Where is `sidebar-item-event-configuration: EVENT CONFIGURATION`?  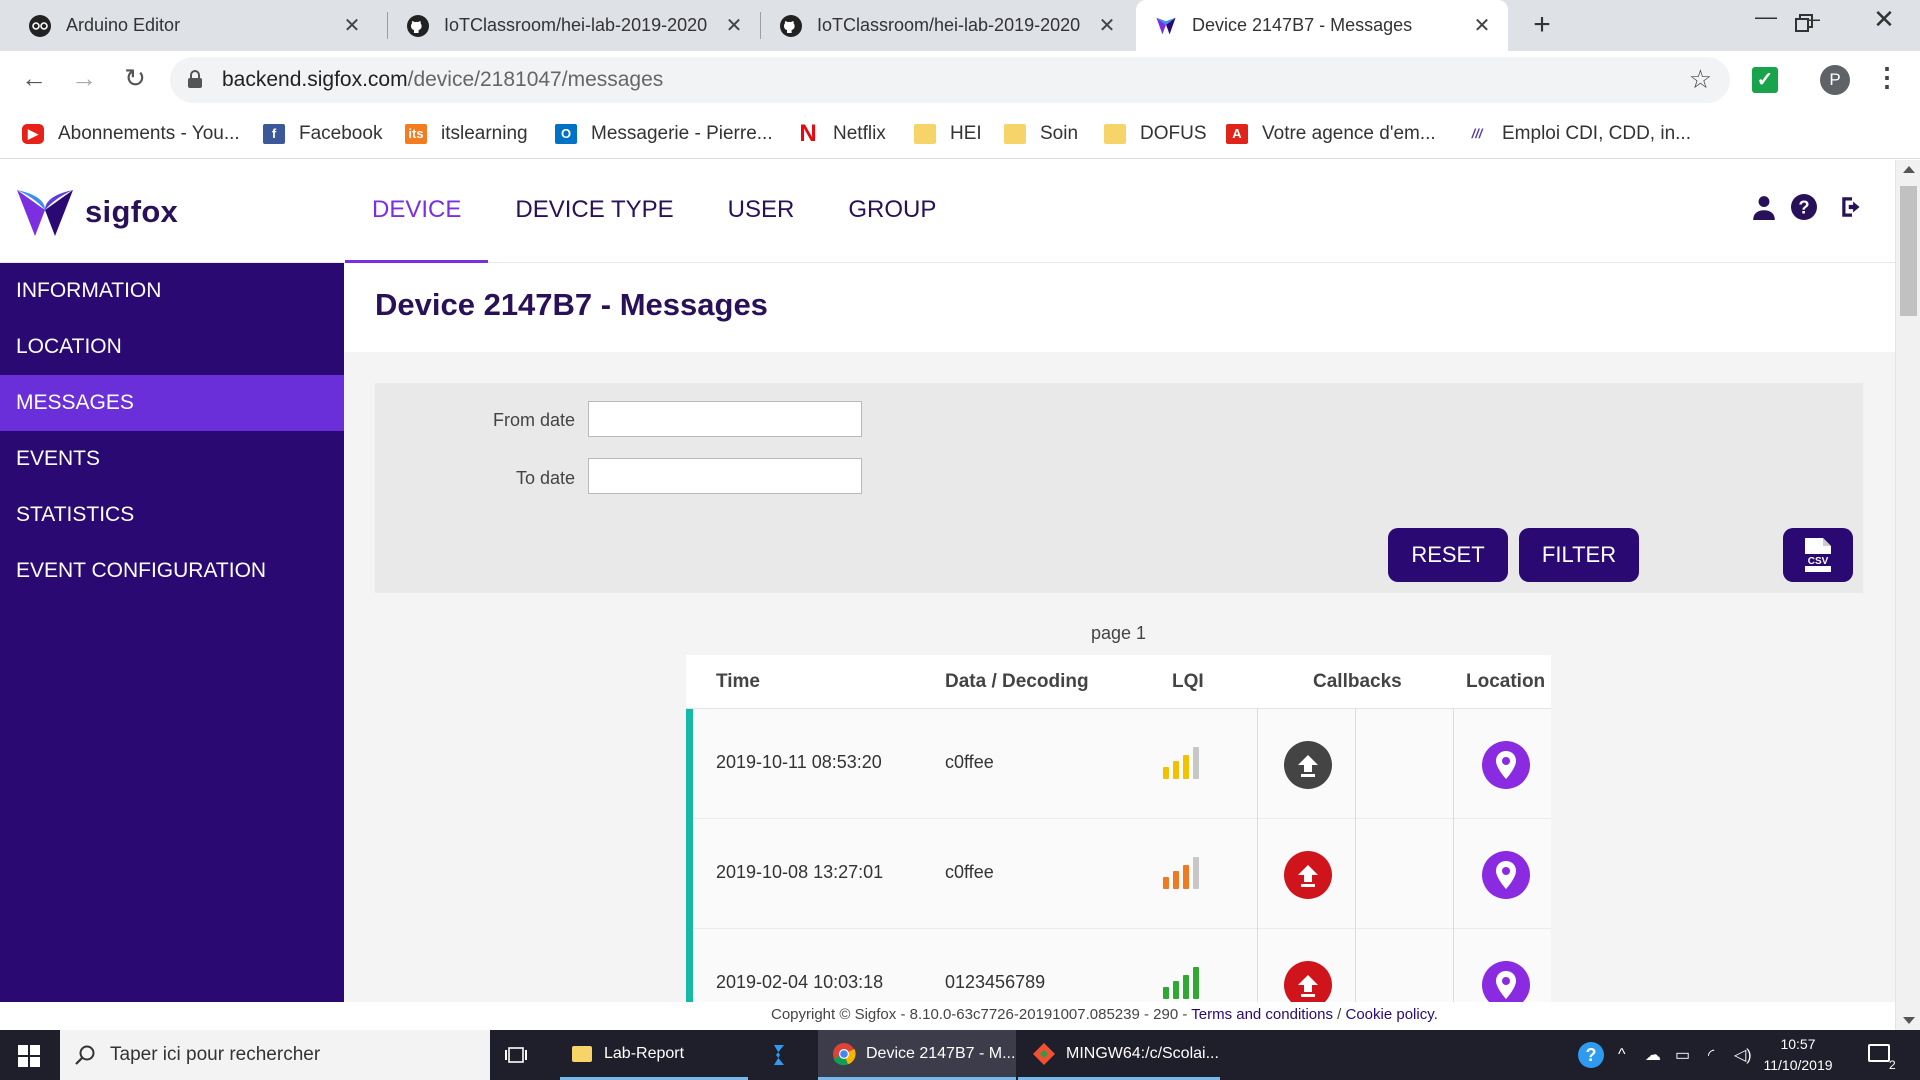
sidebar-item-event-configuration: EVENT CONFIGURATION is located at coordinates (172, 571).